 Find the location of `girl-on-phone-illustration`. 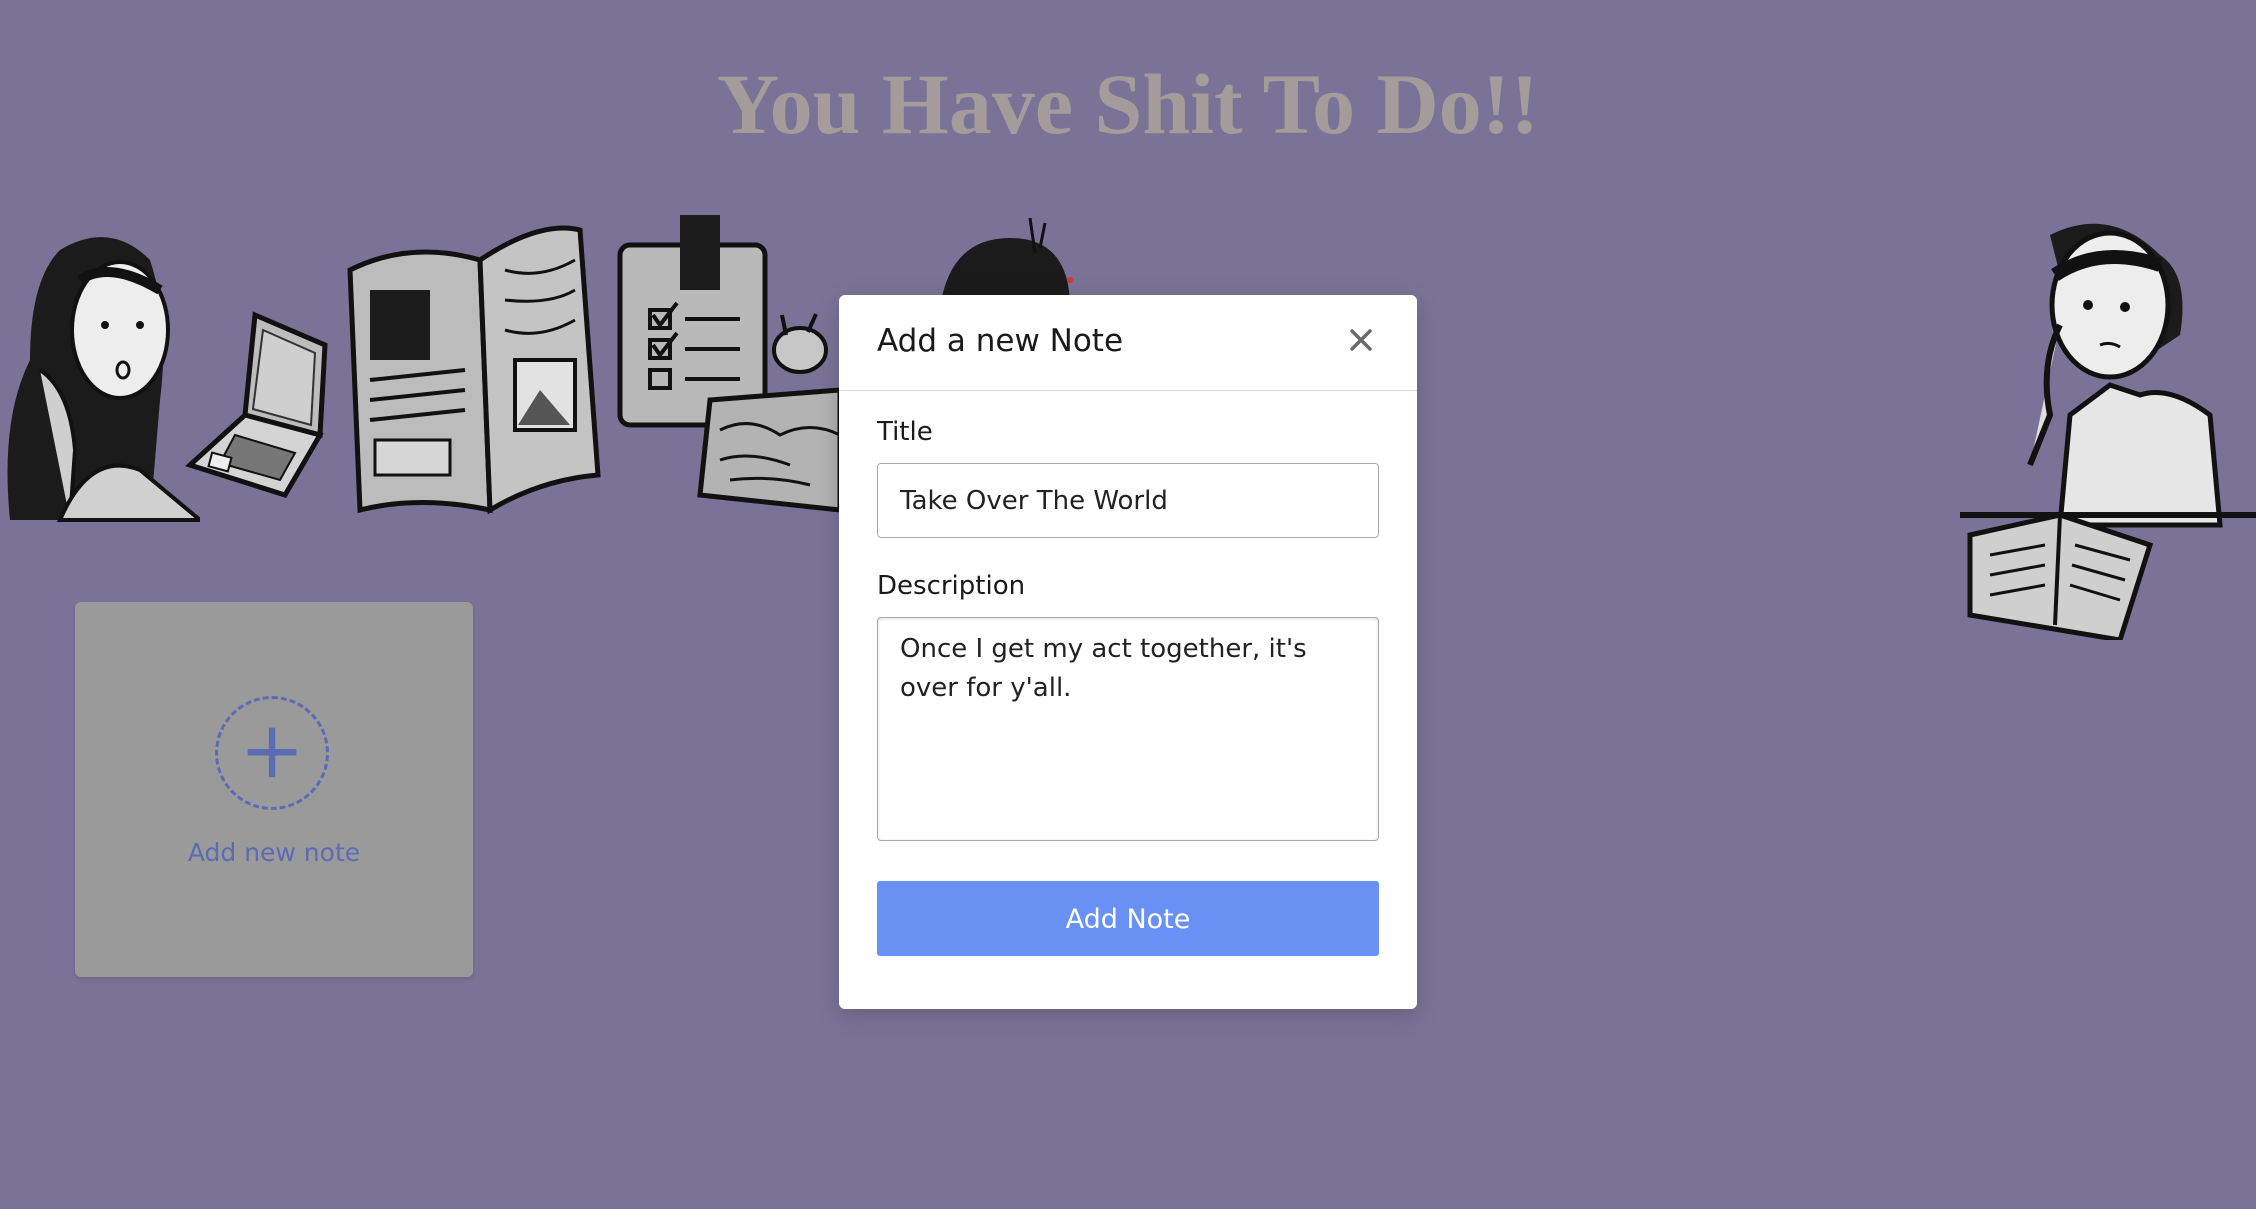

girl-on-phone-illustration is located at coordinates (103, 379).